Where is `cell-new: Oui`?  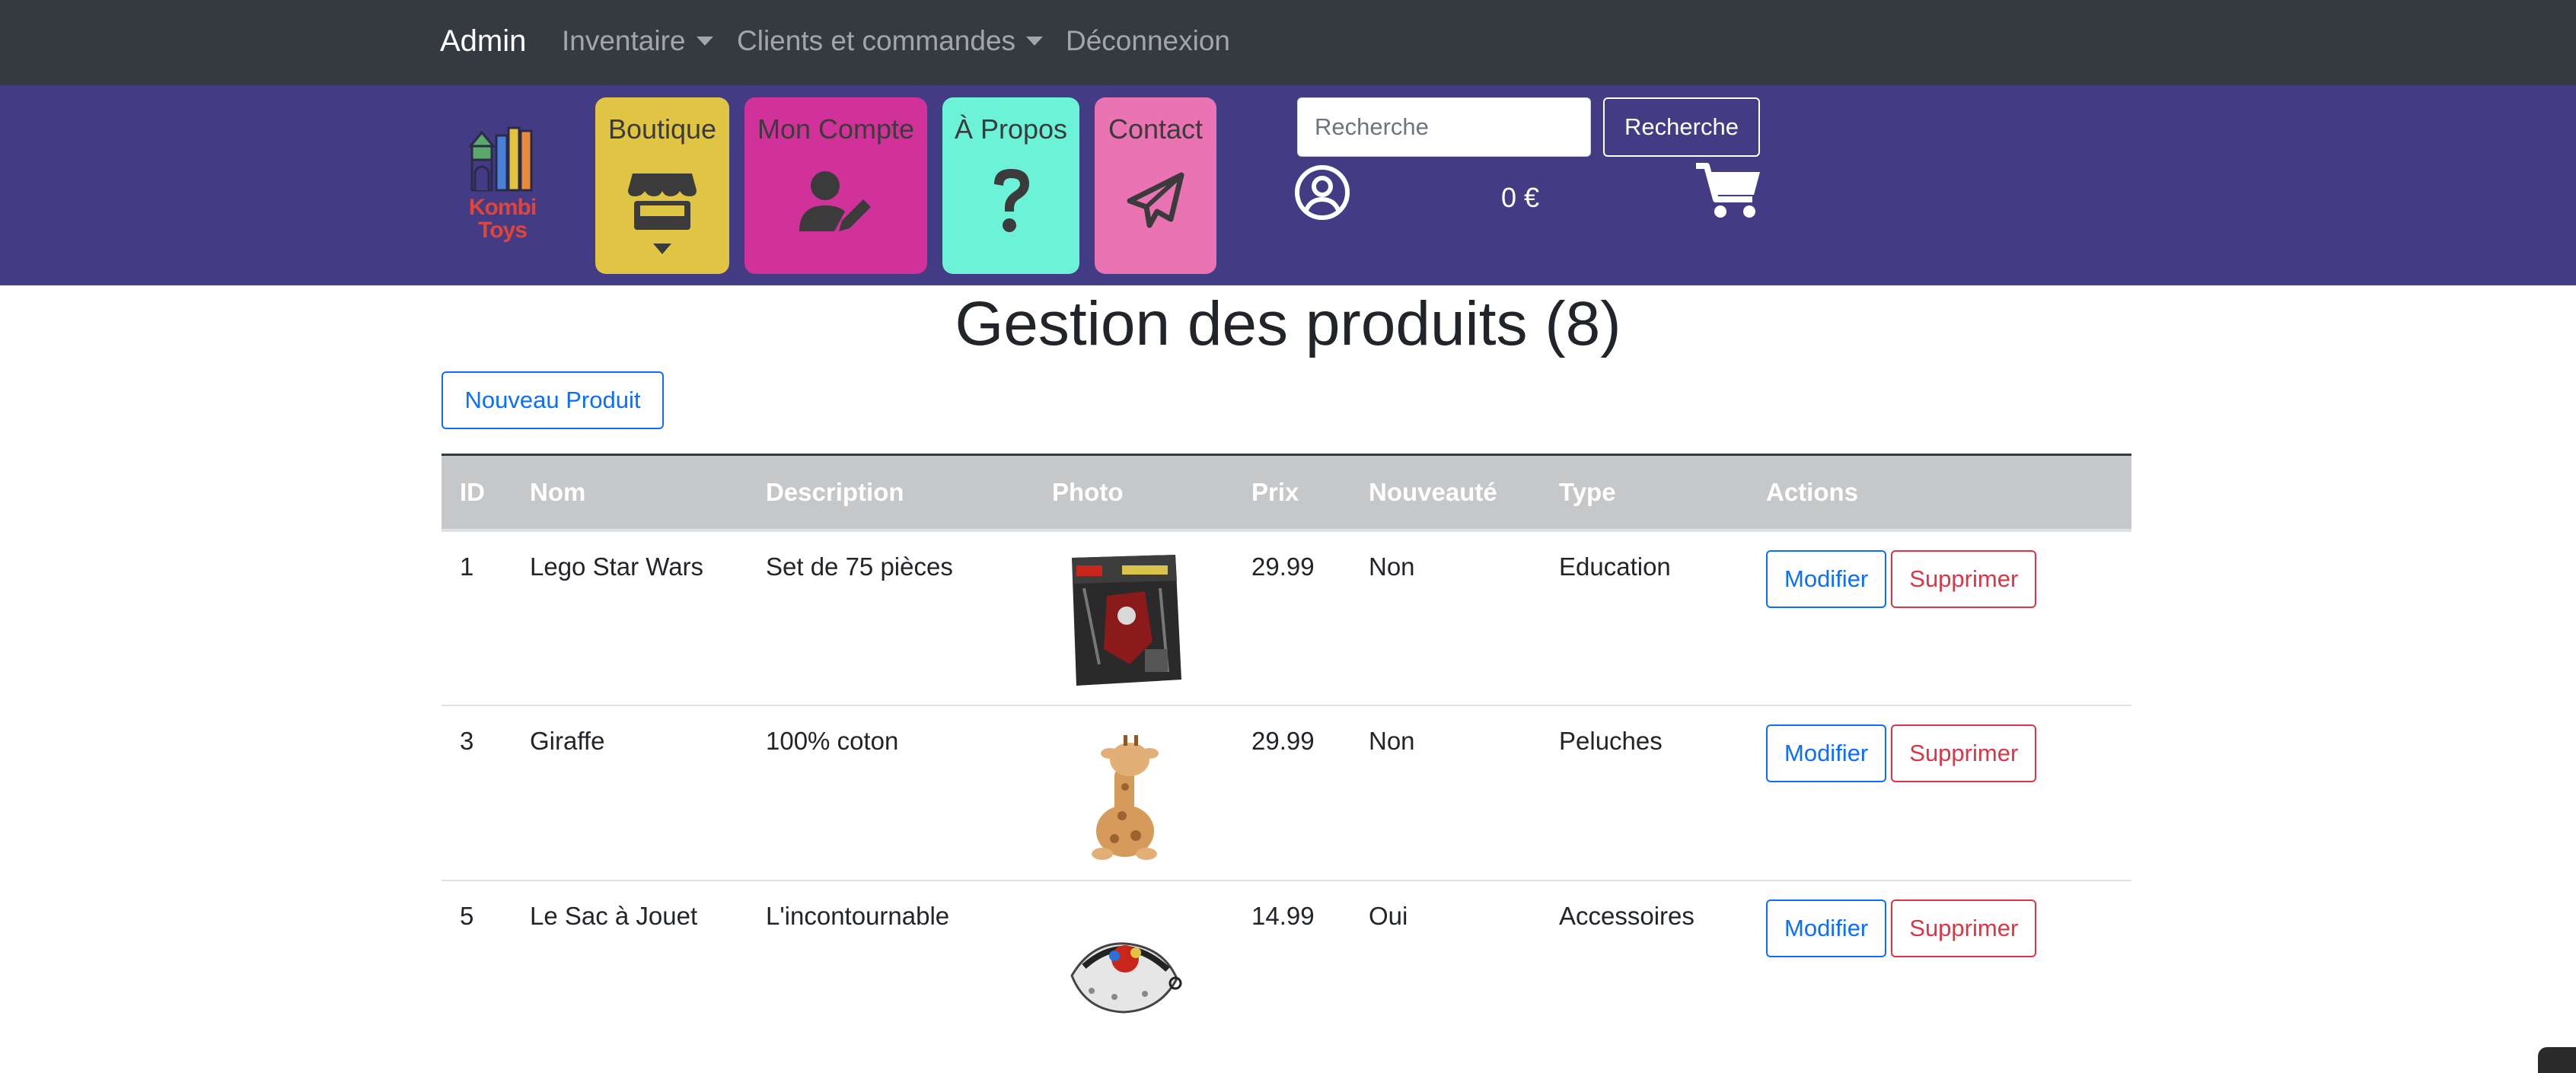
cell-new: Oui is located at coordinates (1388, 916).